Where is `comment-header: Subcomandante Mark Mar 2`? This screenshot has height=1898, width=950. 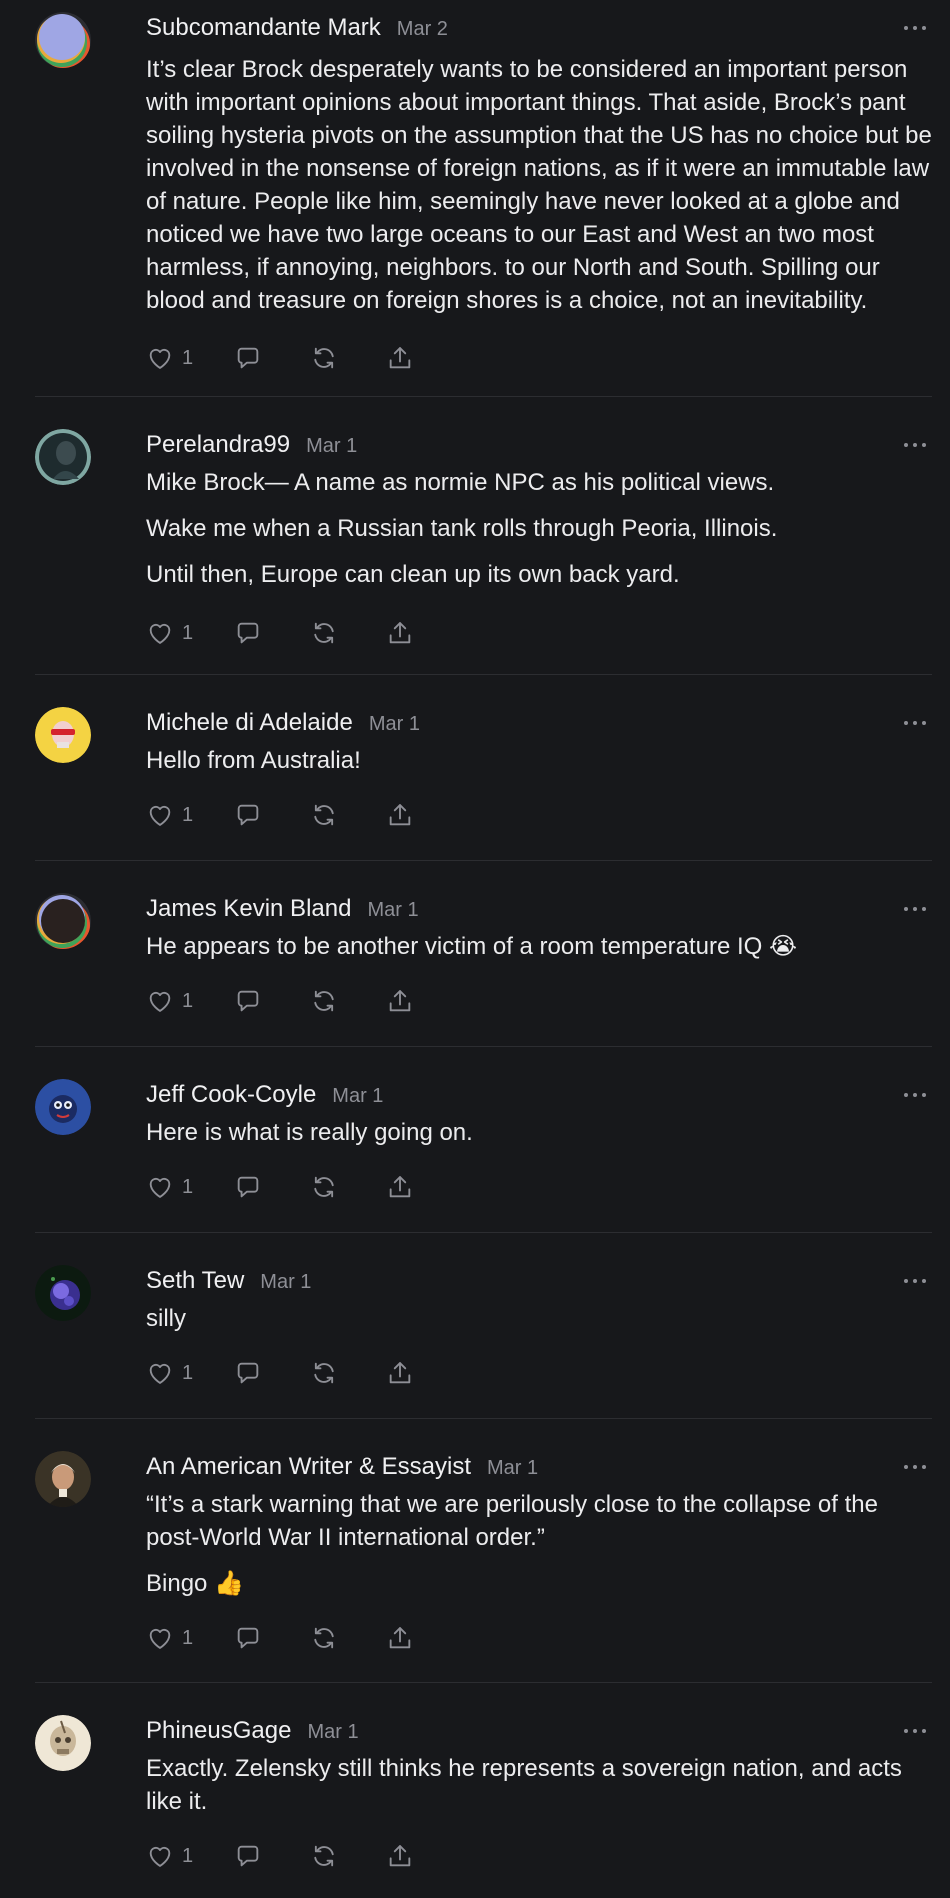 comment-header: Subcomandante Mark Mar 2 is located at coordinates (539, 21).